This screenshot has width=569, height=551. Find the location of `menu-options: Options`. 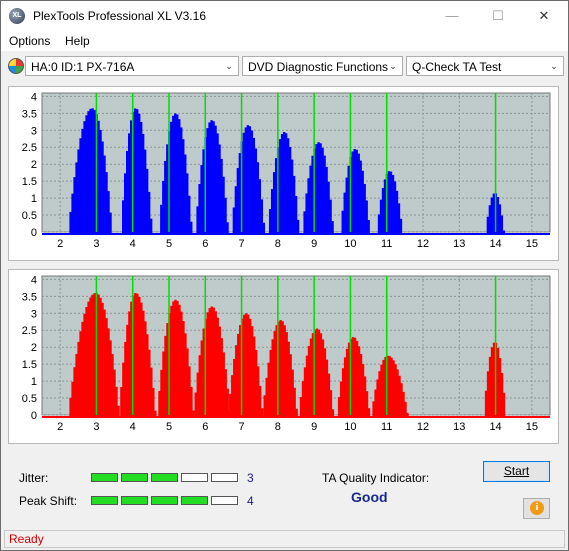

menu-options: Options is located at coordinates (29, 41).